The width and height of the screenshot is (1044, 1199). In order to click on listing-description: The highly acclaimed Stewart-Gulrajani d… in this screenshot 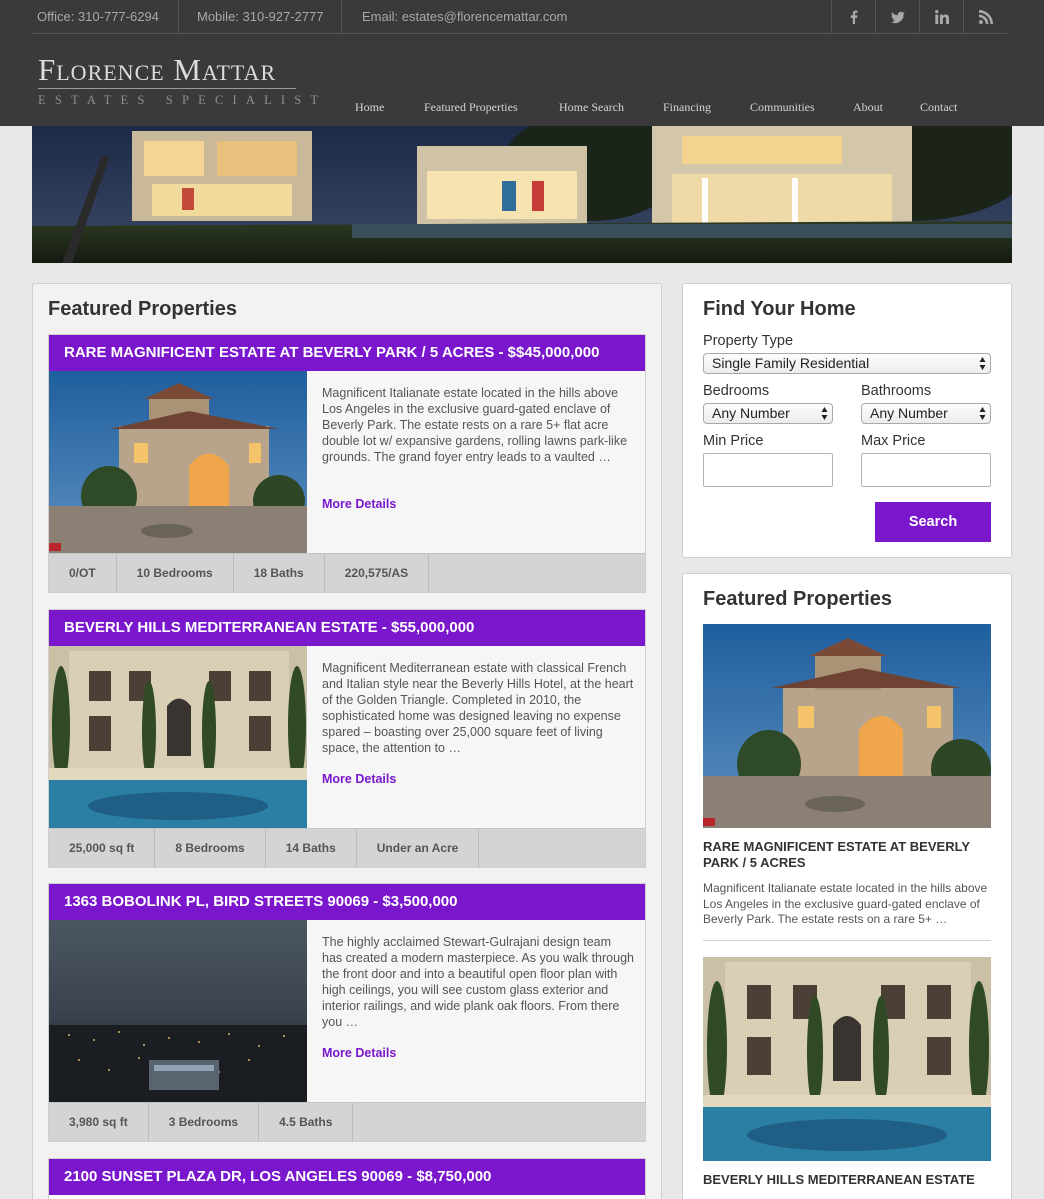, I will do `click(478, 982)`.